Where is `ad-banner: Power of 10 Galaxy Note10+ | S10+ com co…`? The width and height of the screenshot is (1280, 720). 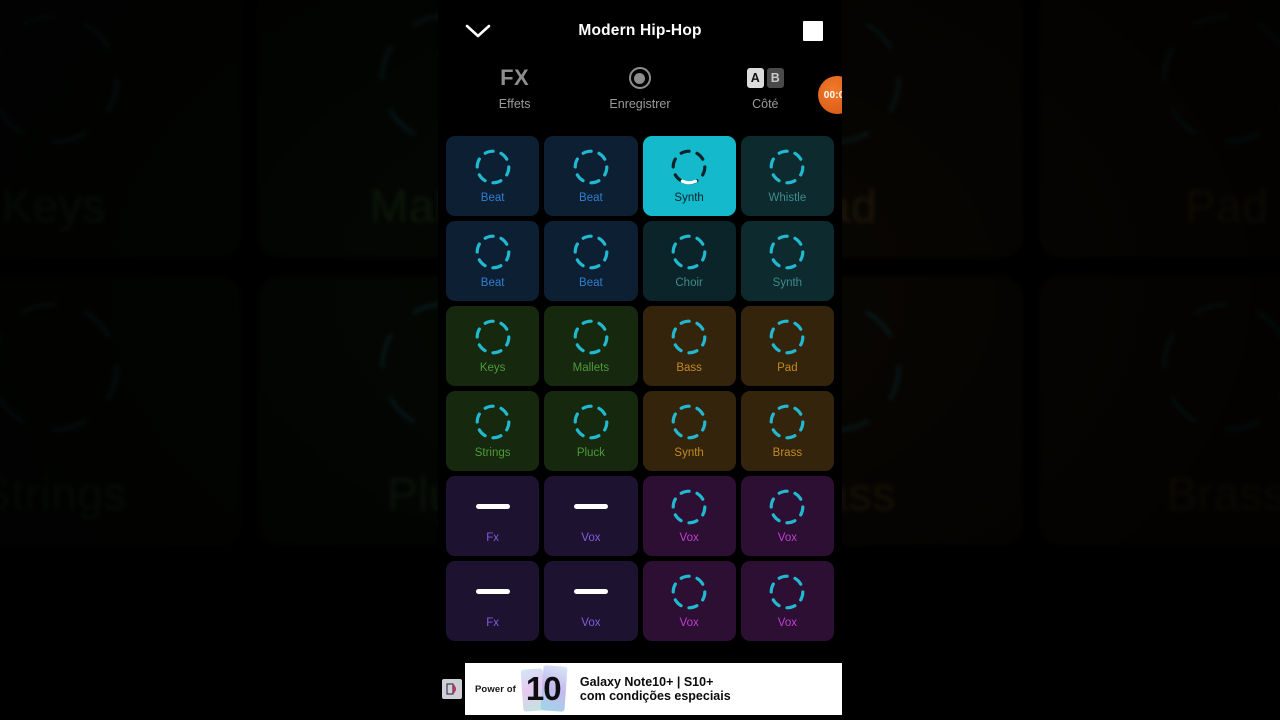
ad-banner: Power of 10 Galaxy Note10+ | S10+ com co… is located at coordinates (640, 689).